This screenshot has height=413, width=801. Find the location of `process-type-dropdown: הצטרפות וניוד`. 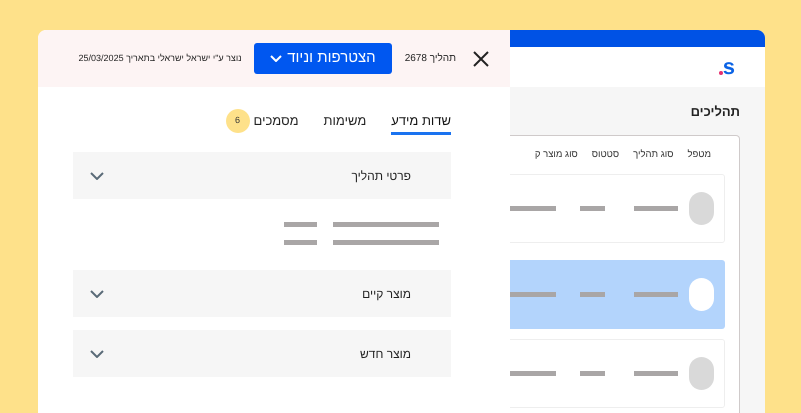

process-type-dropdown: הצטרפות וניוד is located at coordinates (323, 58).